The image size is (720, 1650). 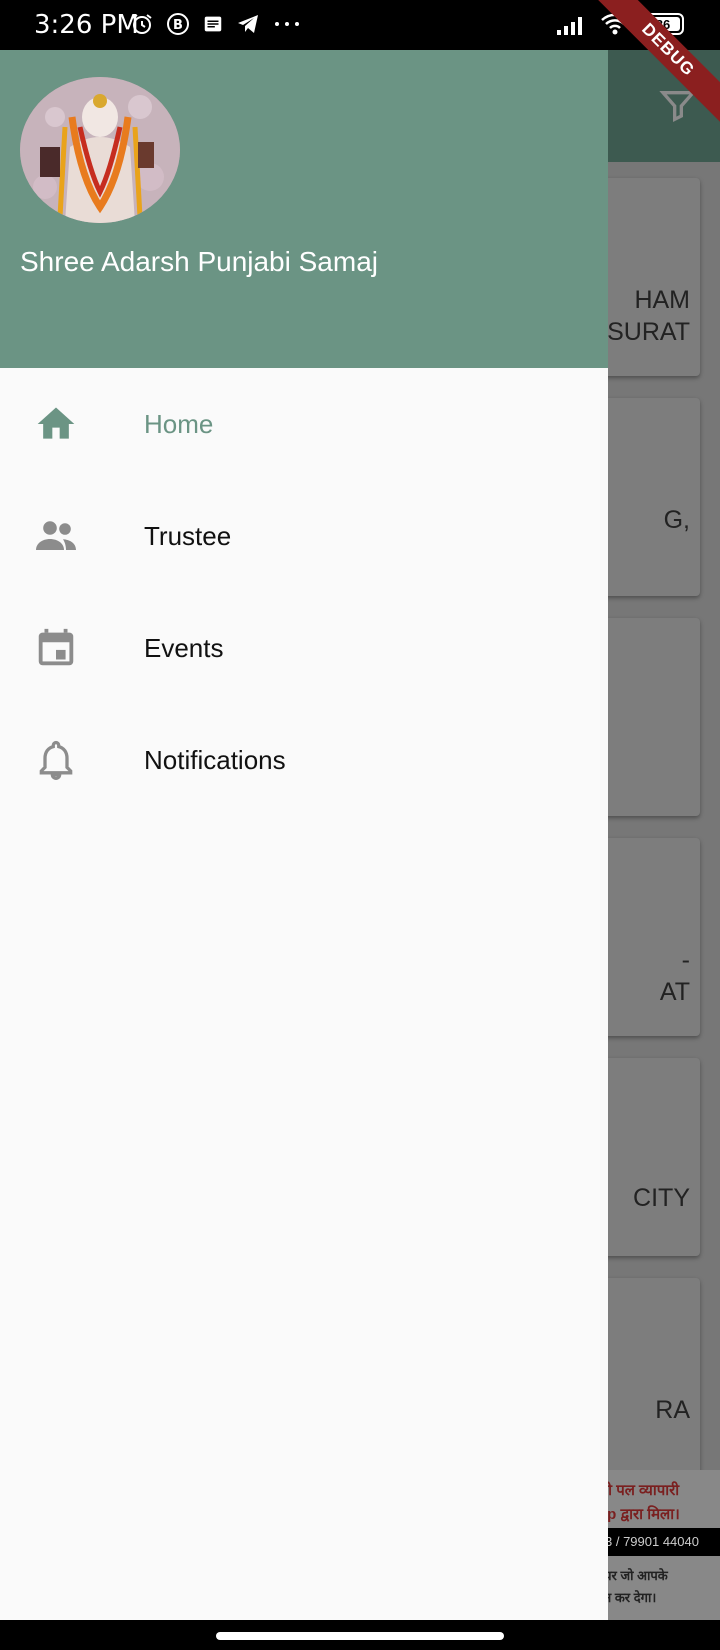 I want to click on status-icons-left: B, so click(x=216, y=24).